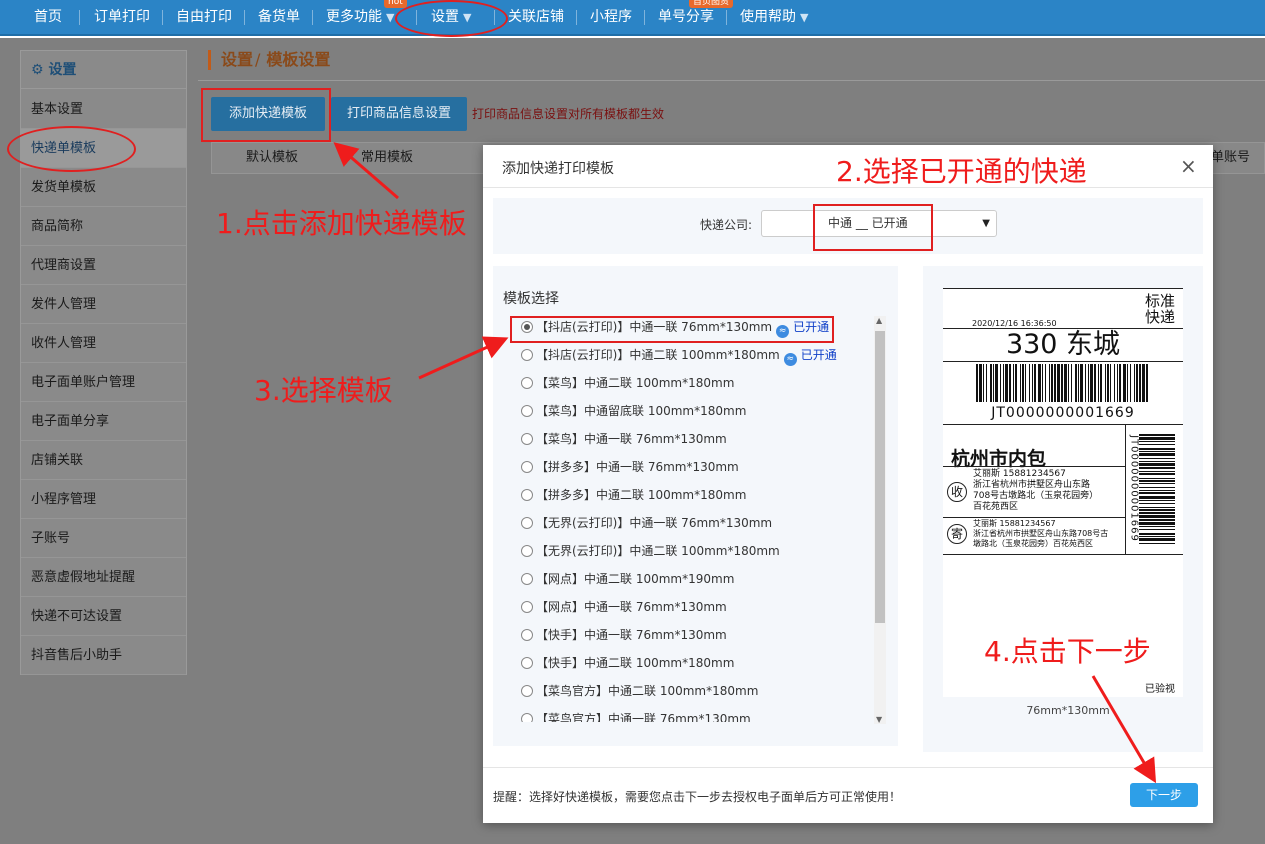 The width and height of the screenshot is (1265, 844). I want to click on template-option: 【快手】中通二联 100mm*180mm, so click(627, 663).